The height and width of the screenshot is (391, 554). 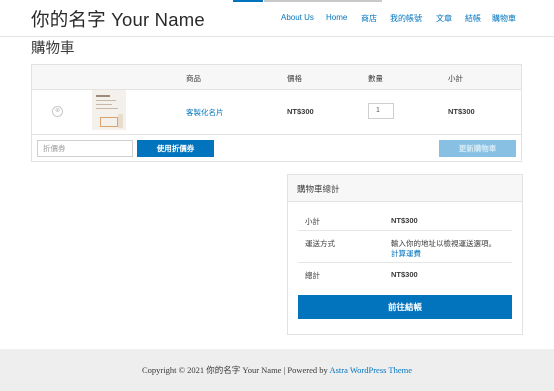 I want to click on nav-item-posts: 文章, so click(x=444, y=18).